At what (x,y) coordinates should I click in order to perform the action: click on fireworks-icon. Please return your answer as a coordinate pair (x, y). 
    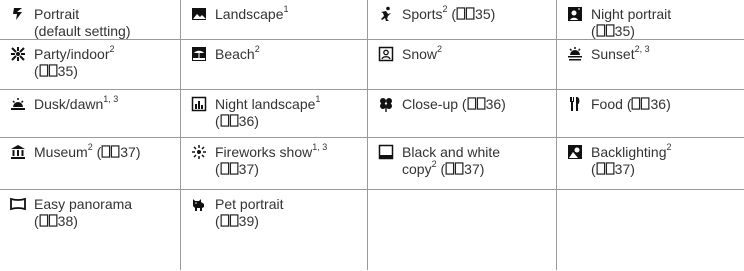
    Looking at the image, I should click on (199, 152).